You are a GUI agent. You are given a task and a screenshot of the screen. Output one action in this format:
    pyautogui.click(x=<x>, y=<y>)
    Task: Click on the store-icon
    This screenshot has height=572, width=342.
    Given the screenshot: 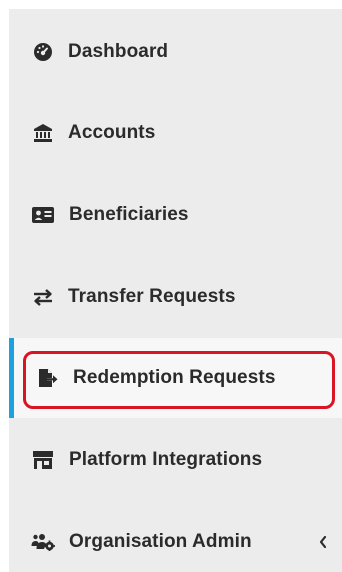 What is the action you would take?
    pyautogui.click(x=43, y=460)
    